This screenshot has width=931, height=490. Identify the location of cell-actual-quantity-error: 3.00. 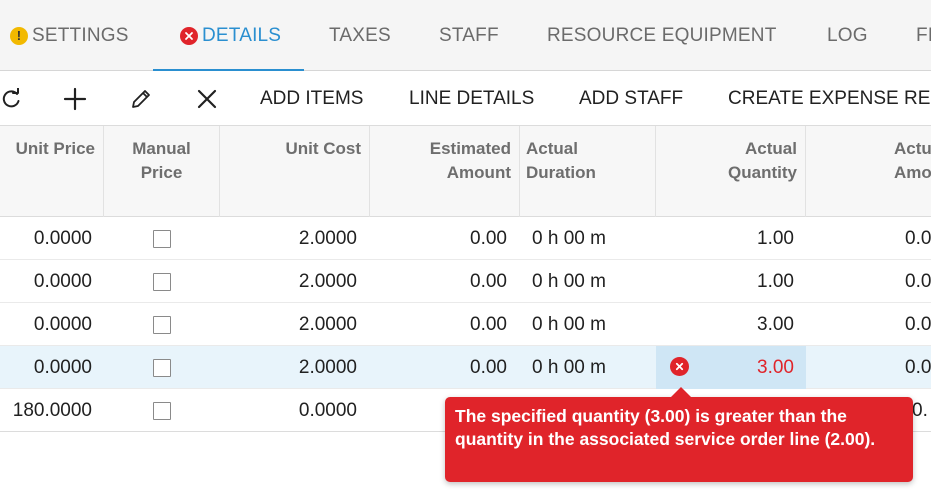
(731, 367).